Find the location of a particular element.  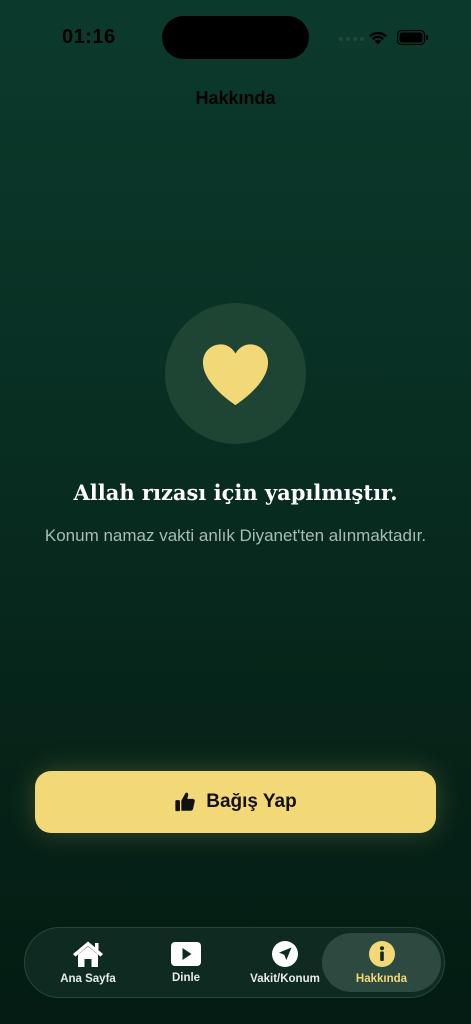

tab-bar: Ana Sayfa Dinle Vakit/Konum Hakkında is located at coordinates (234, 962).